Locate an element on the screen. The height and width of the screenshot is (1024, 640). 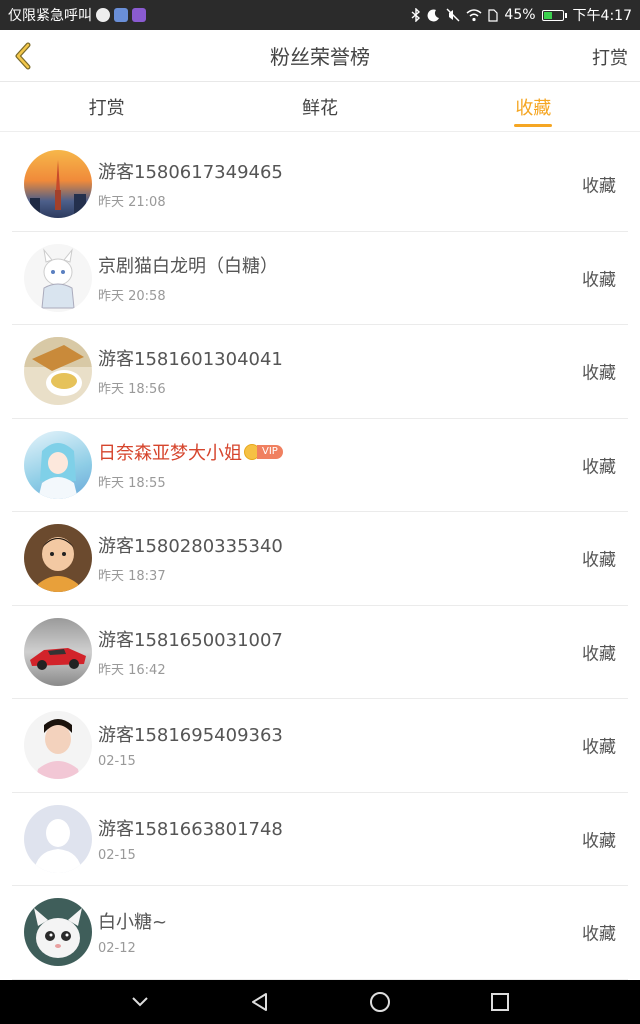
battery-percent: 45% is located at coordinates (520, 15).